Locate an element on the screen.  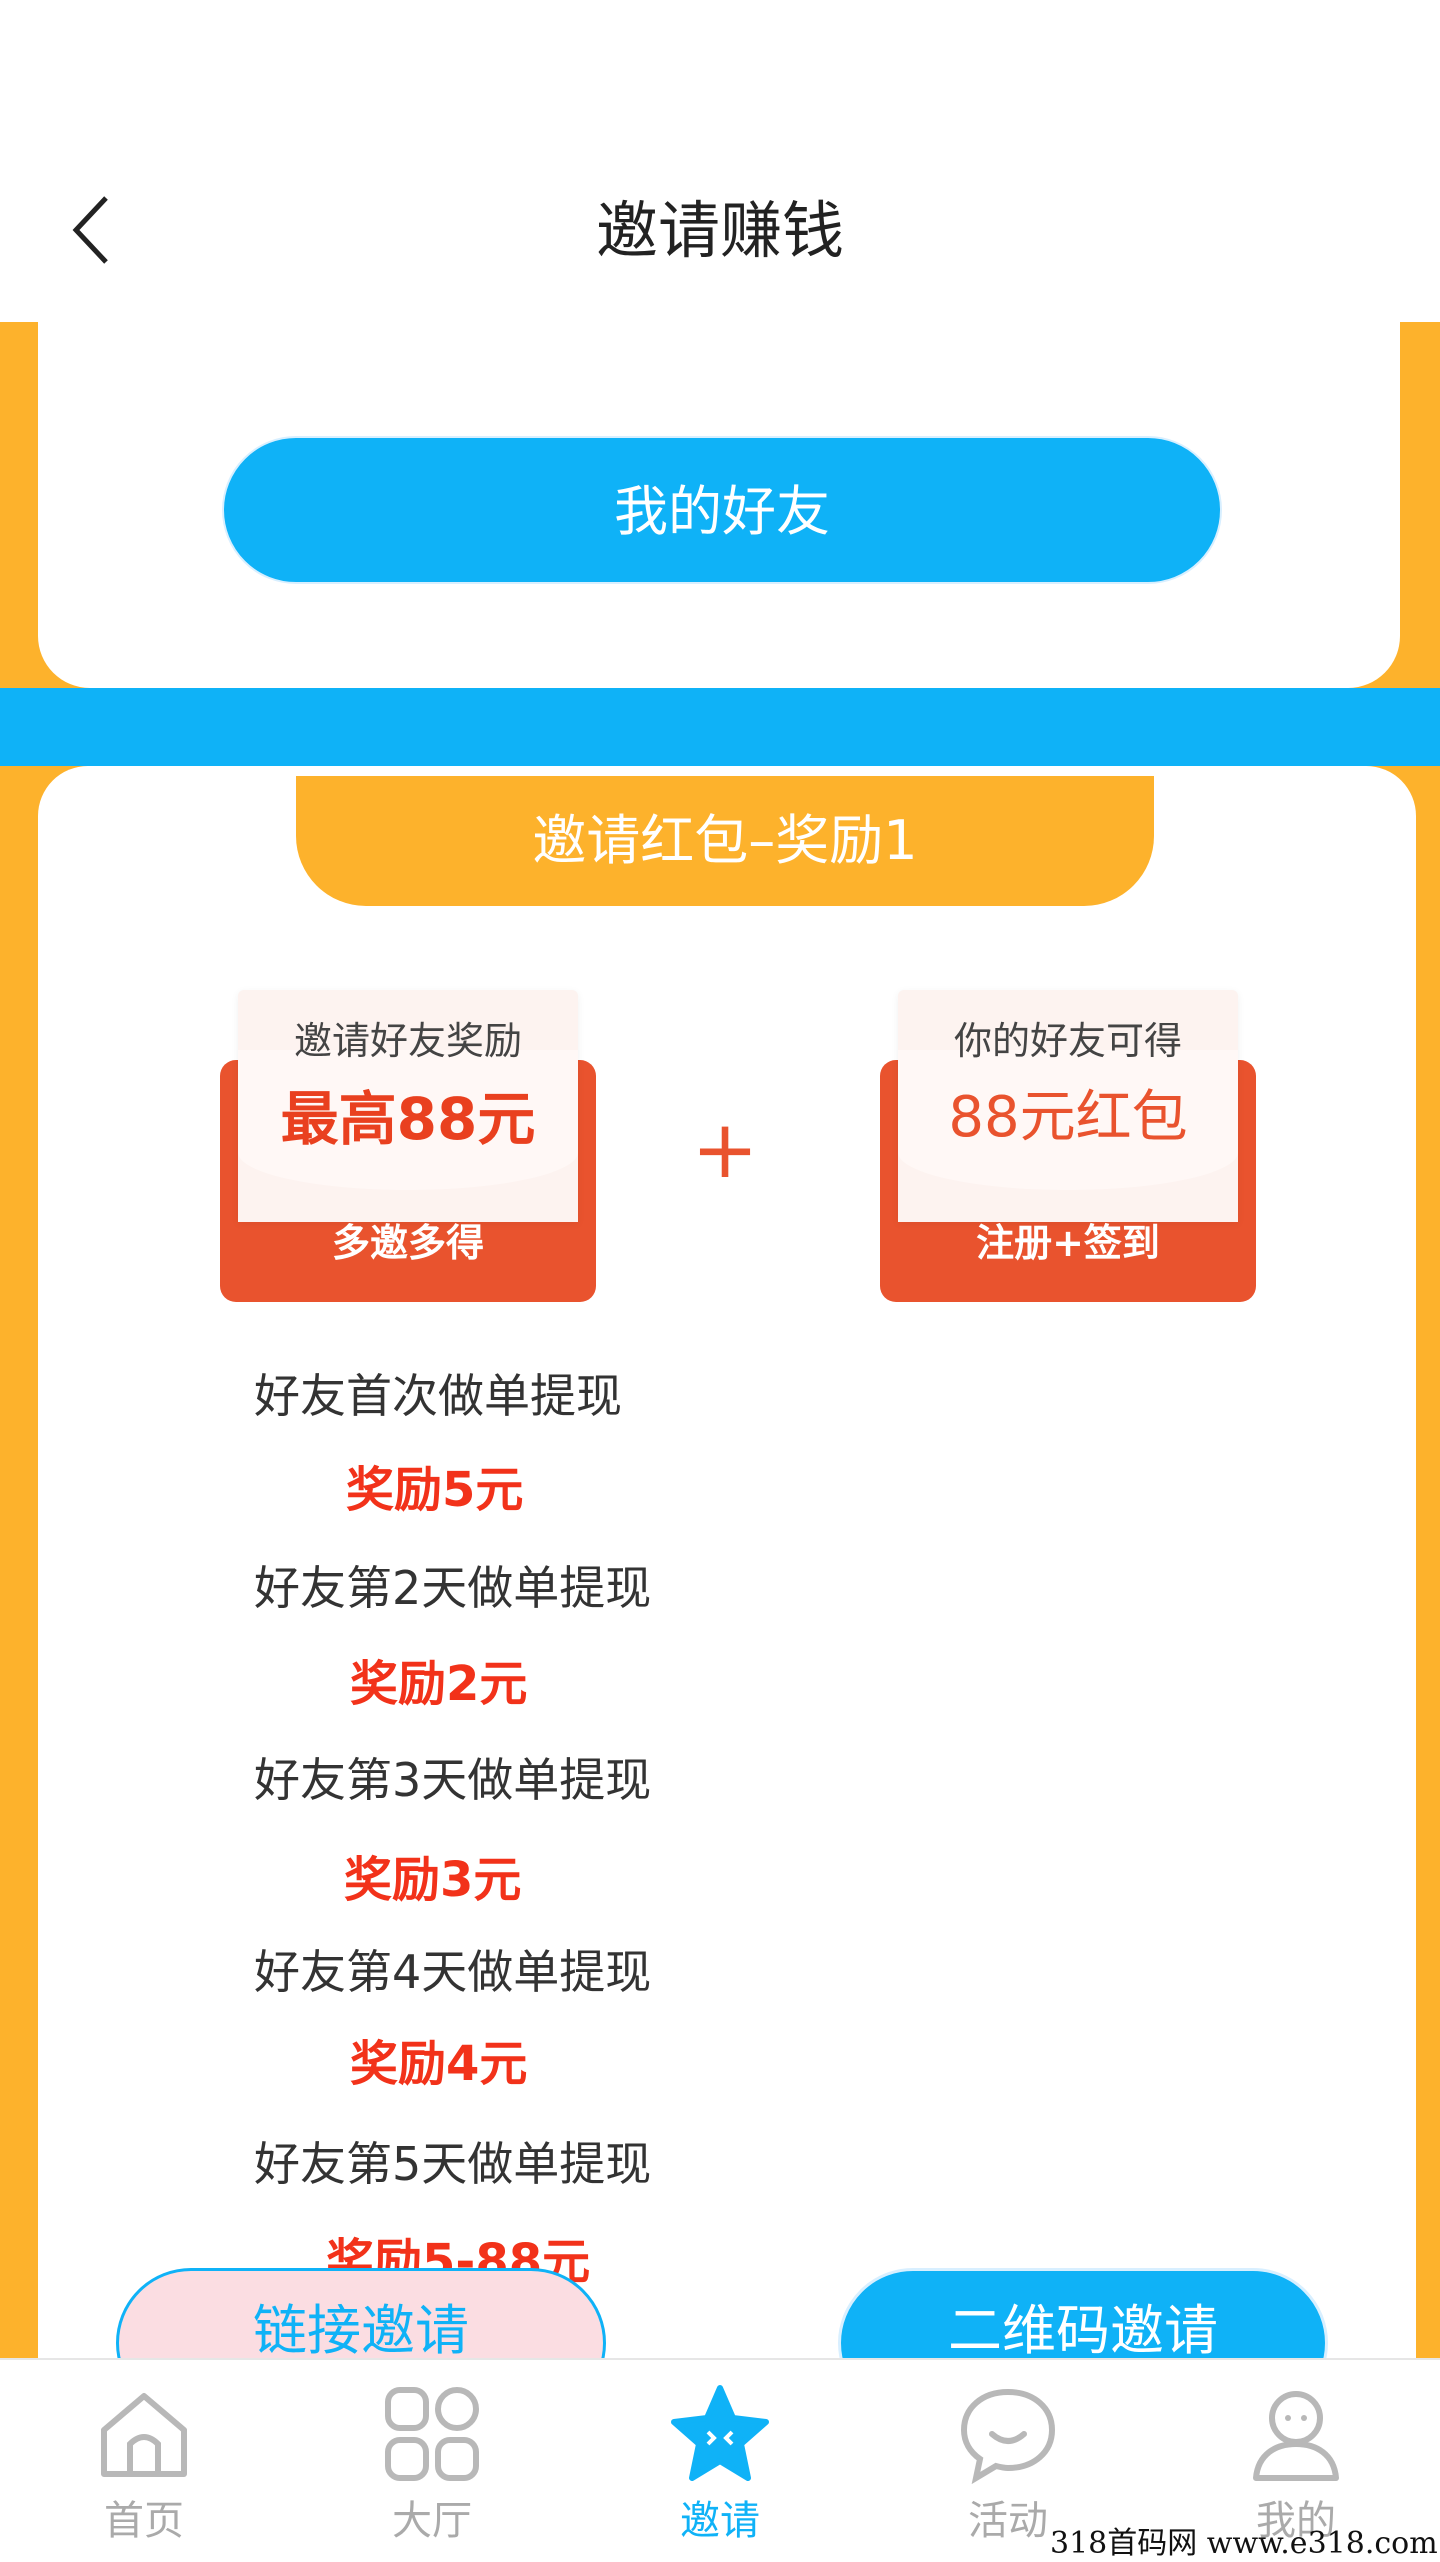
nav-item-invite: 邀请 is located at coordinates (720, 2461).